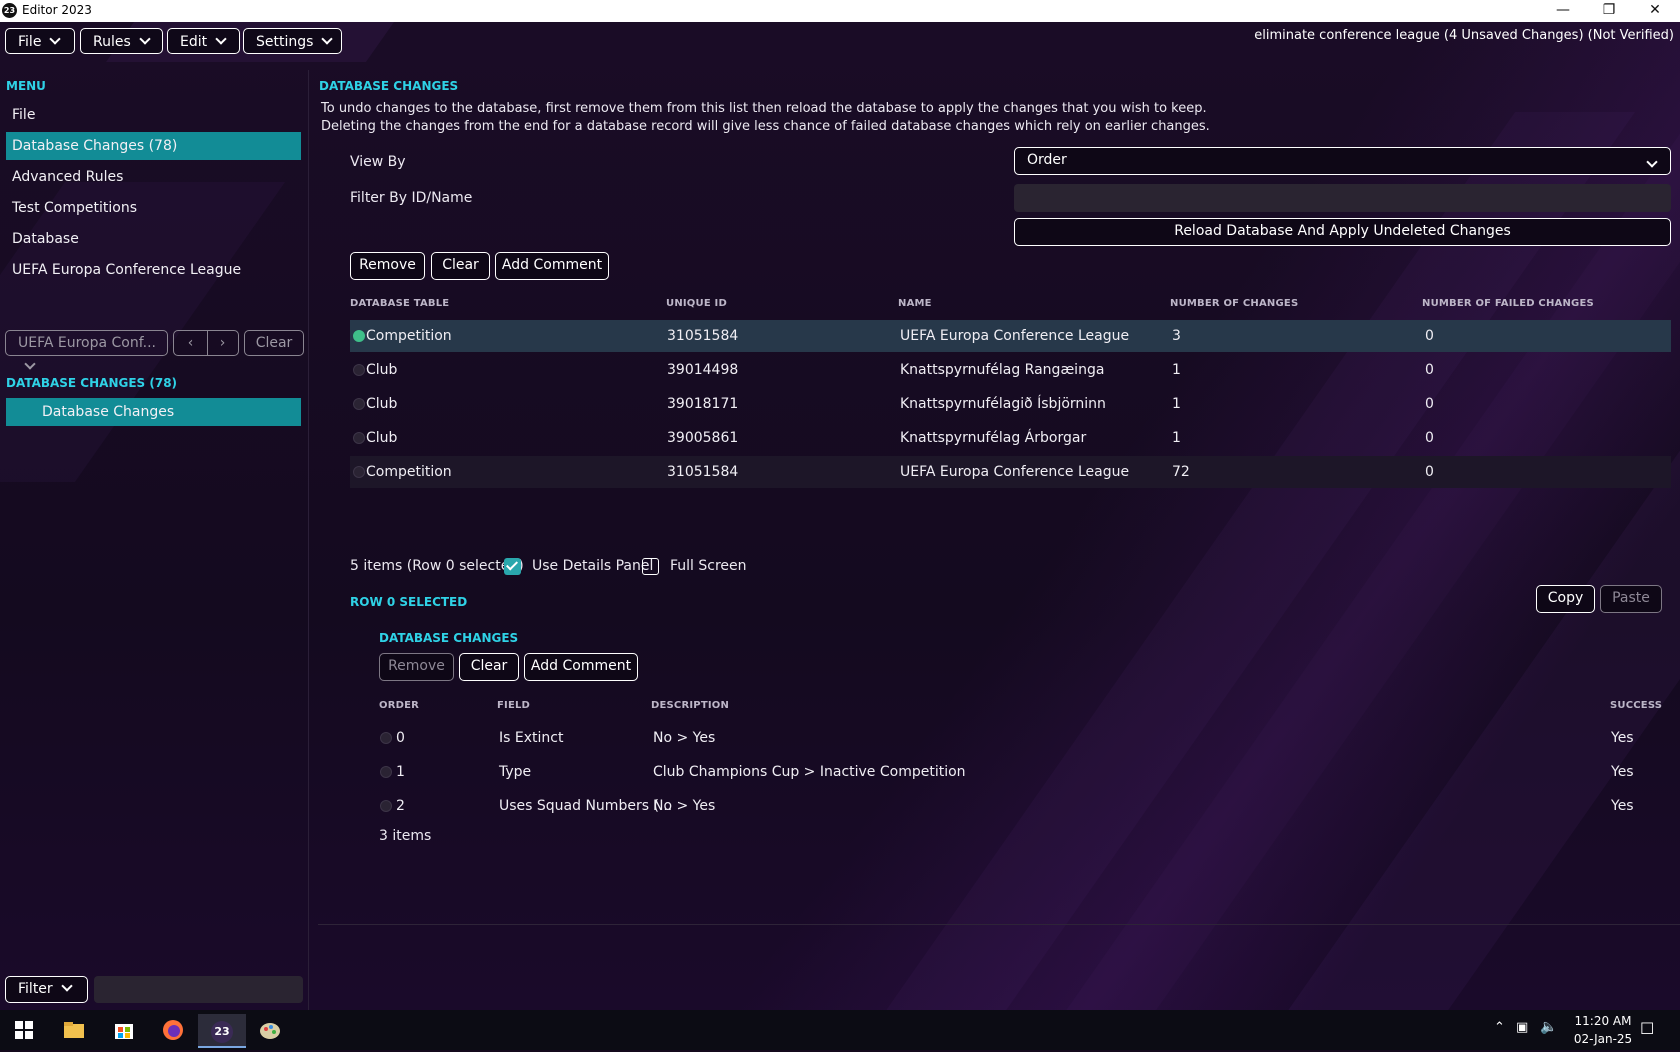 This screenshot has height=1052, width=1680. I want to click on cell-field: Type, so click(515, 772).